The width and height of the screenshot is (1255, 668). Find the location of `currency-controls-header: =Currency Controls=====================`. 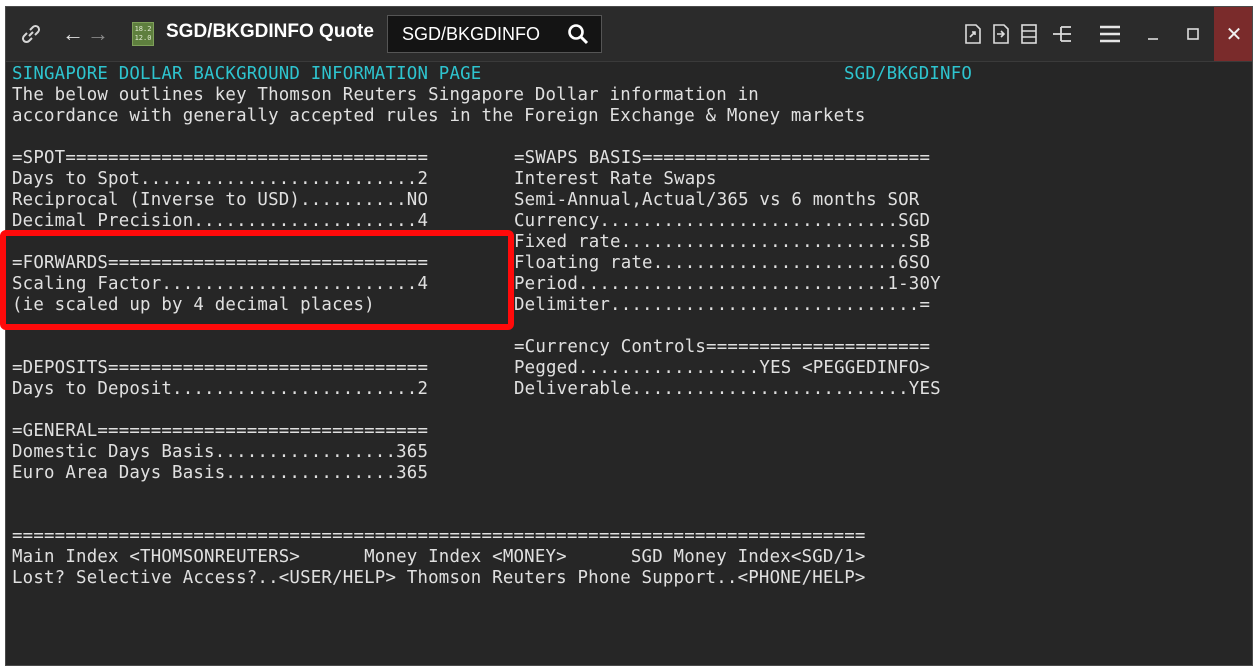

currency-controls-header: =Currency Controls===================== is located at coordinates (722, 347).